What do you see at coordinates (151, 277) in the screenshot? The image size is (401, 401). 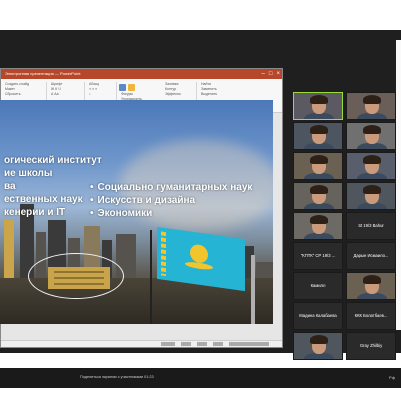 I see `flag-pole` at bounding box center [151, 277].